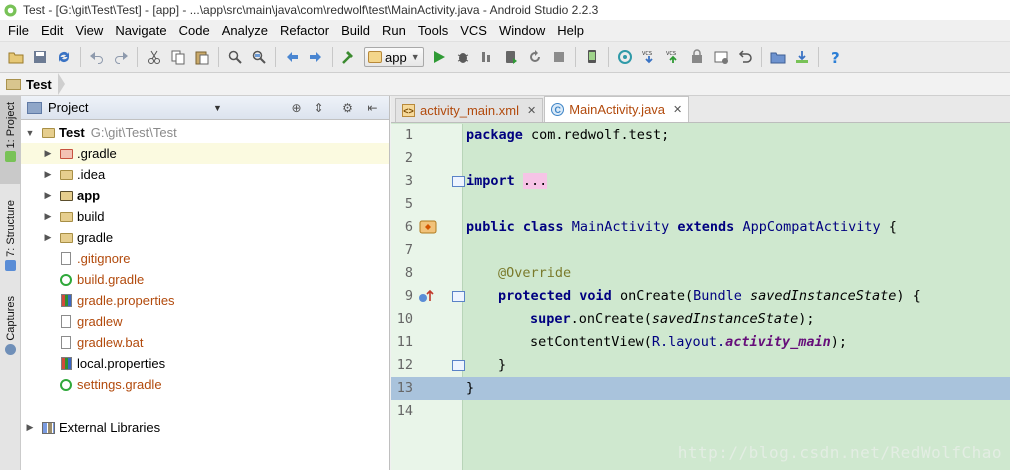 This screenshot has height=470, width=1010. I want to click on vcs-push-icon, so click(697, 57).